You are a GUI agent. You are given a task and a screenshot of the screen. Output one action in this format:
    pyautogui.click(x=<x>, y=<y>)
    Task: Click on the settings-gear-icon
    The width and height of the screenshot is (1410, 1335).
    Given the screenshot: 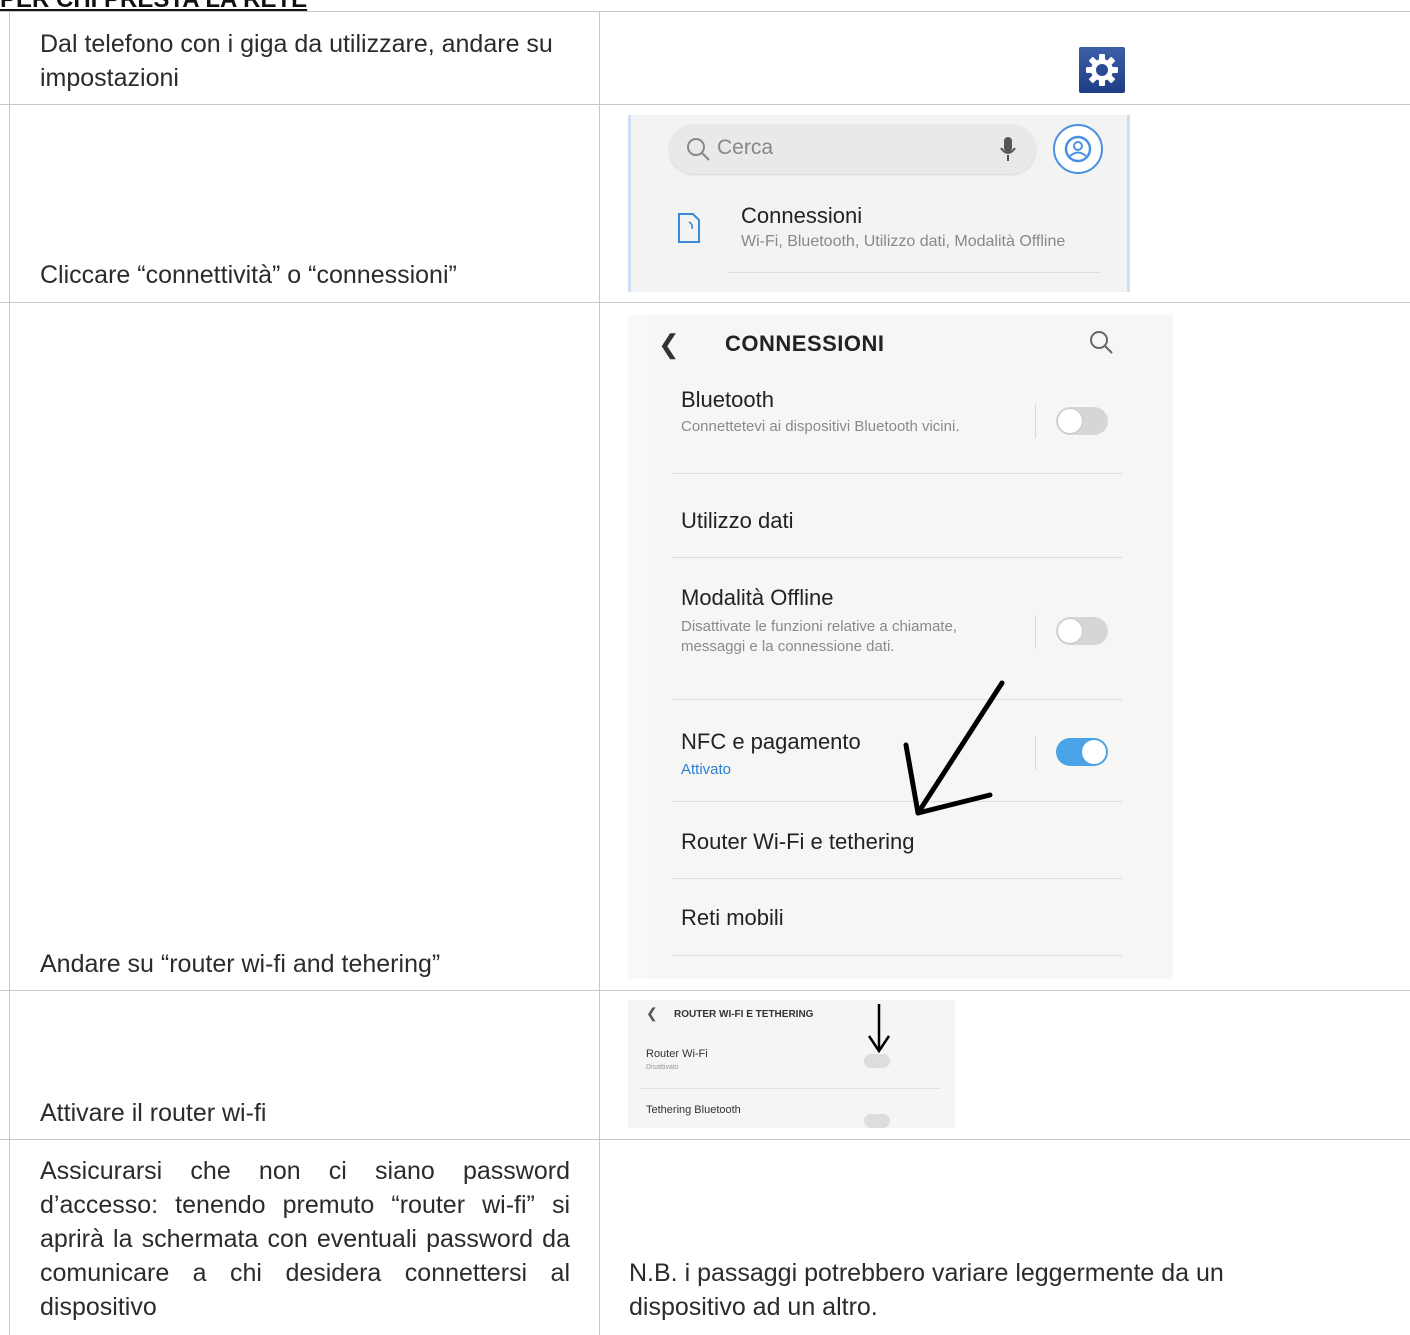 What is the action you would take?
    pyautogui.click(x=1102, y=70)
    